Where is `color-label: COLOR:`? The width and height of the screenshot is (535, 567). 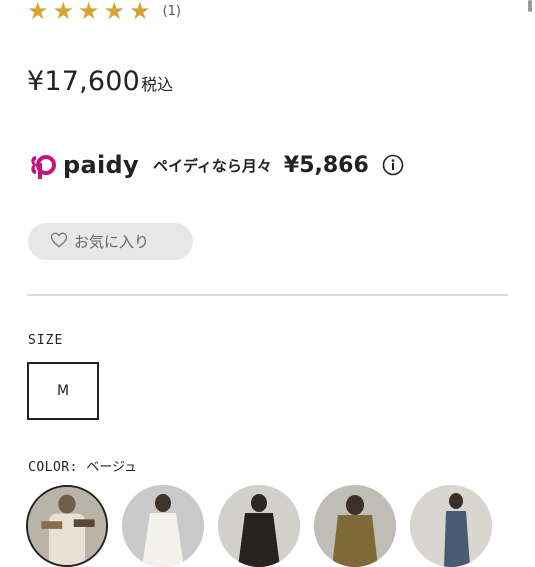
color-label: COLOR: is located at coordinates (53, 467).